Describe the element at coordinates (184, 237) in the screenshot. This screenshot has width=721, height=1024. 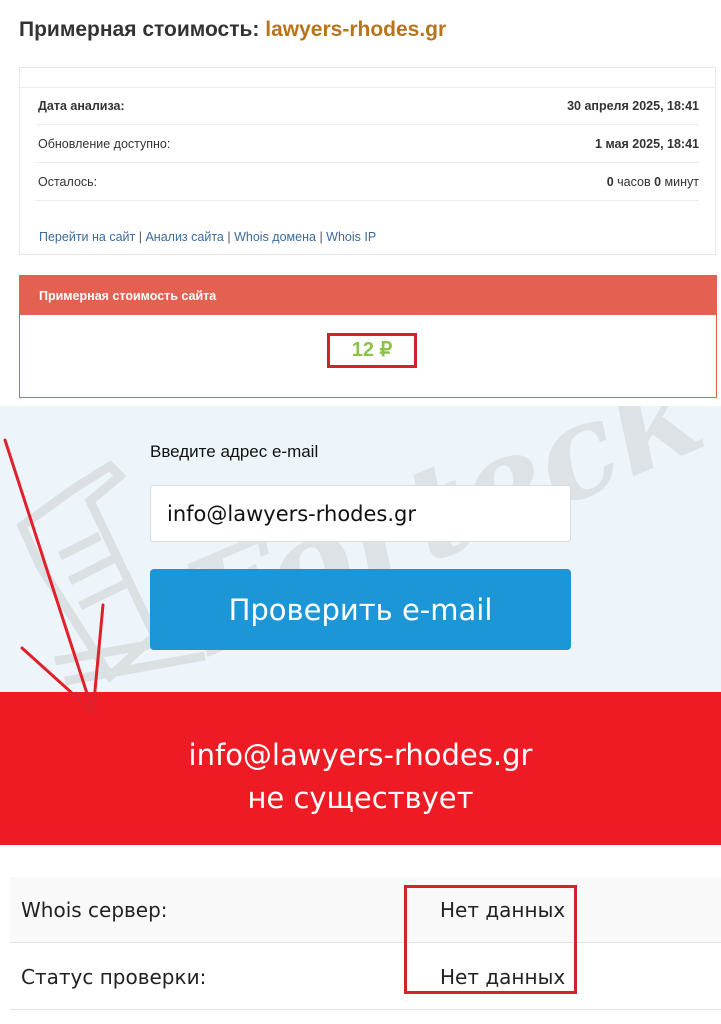
I see `link-site-analysis: Анализ сайта` at that location.